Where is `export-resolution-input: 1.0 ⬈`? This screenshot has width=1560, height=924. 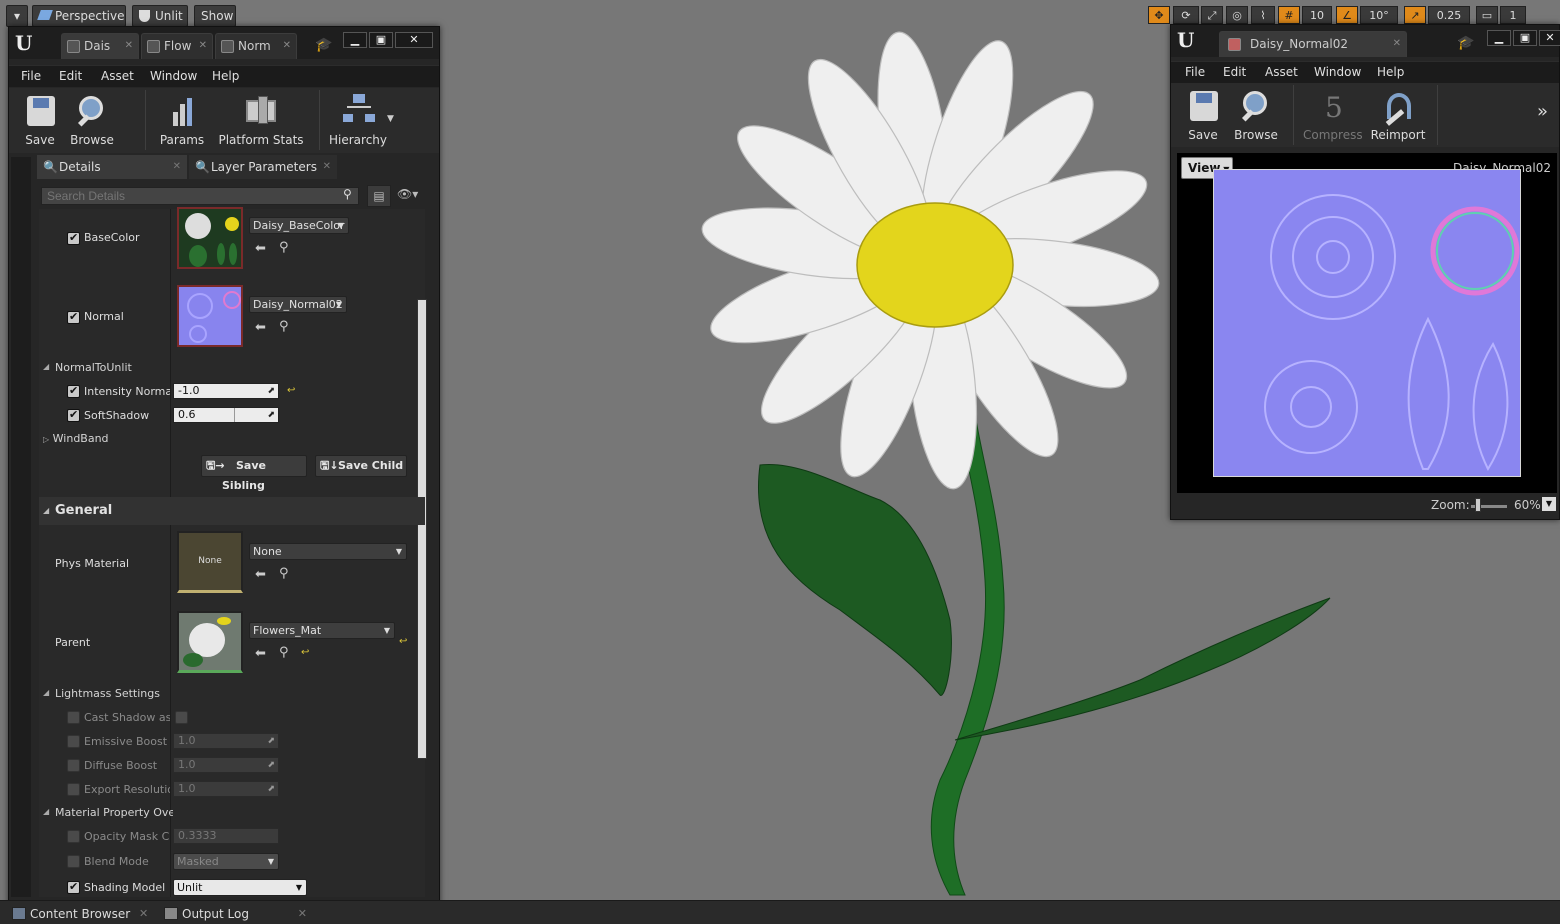 export-resolution-input: 1.0 ⬈ is located at coordinates (226, 789).